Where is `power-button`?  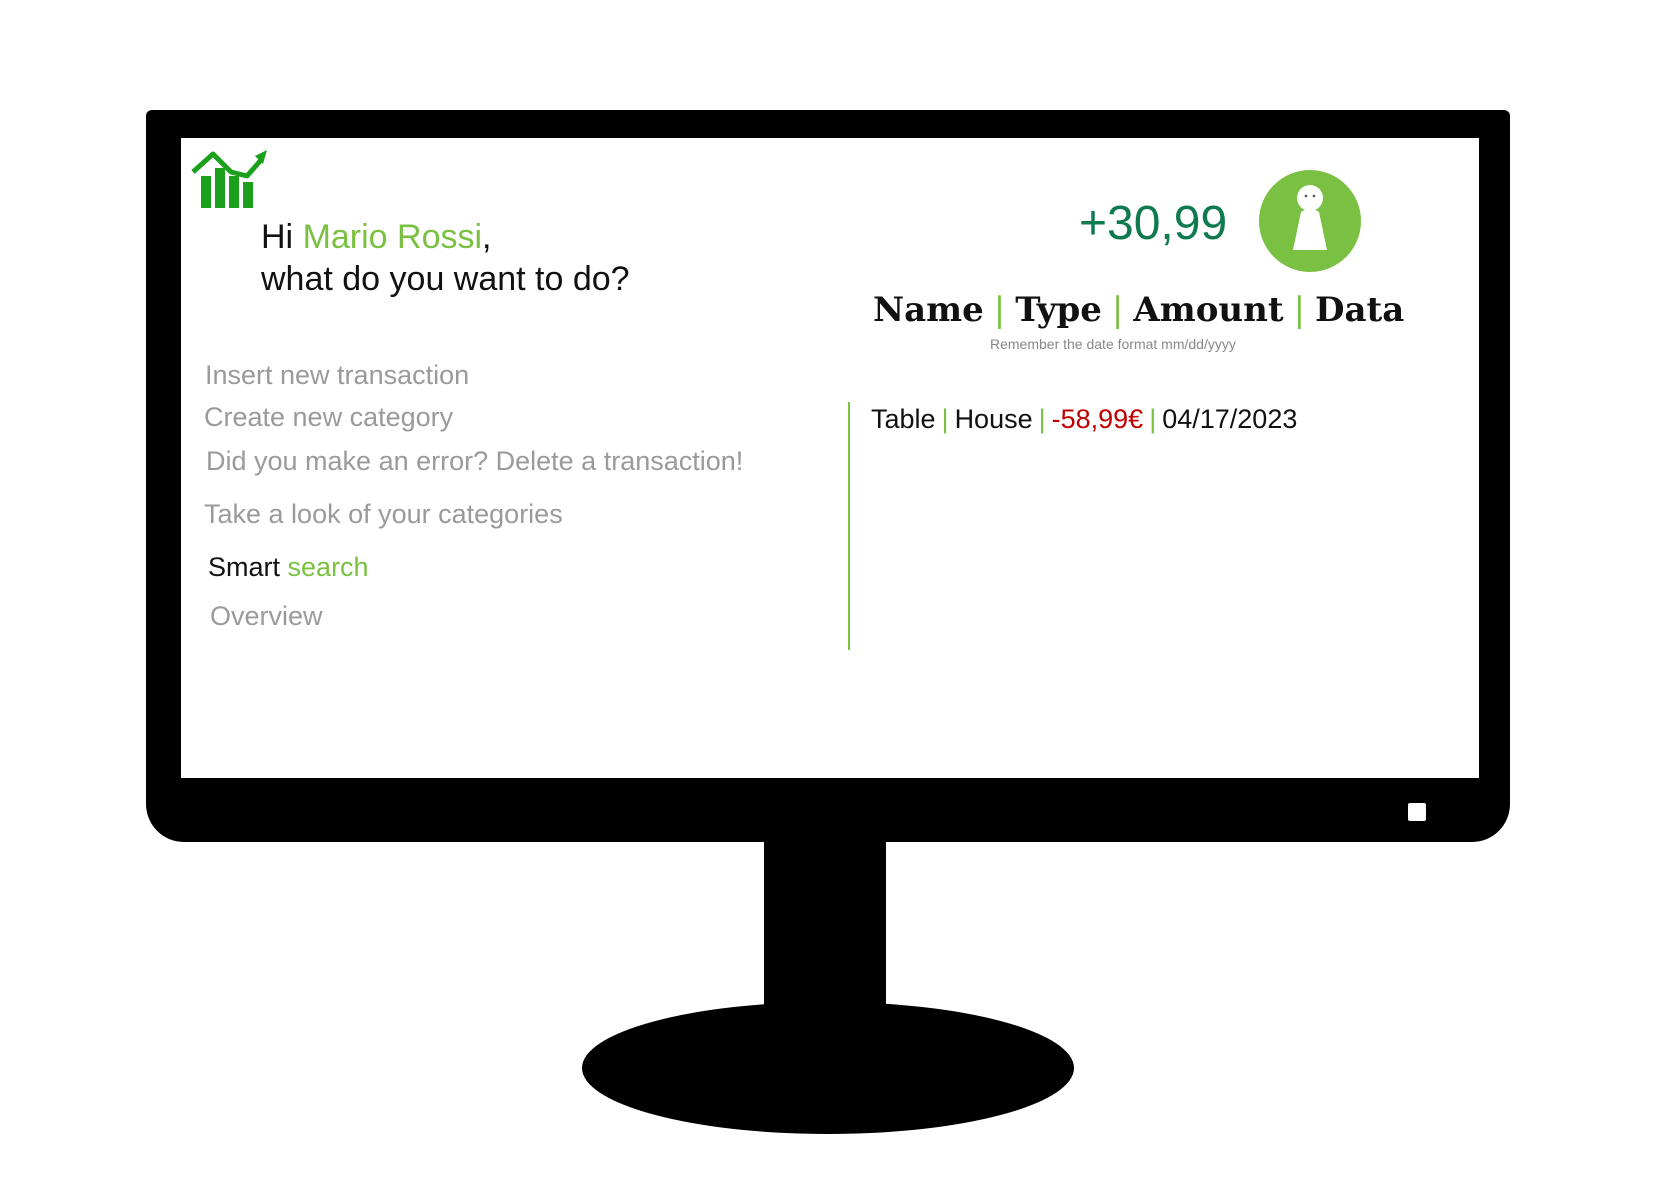 power-button is located at coordinates (1417, 812).